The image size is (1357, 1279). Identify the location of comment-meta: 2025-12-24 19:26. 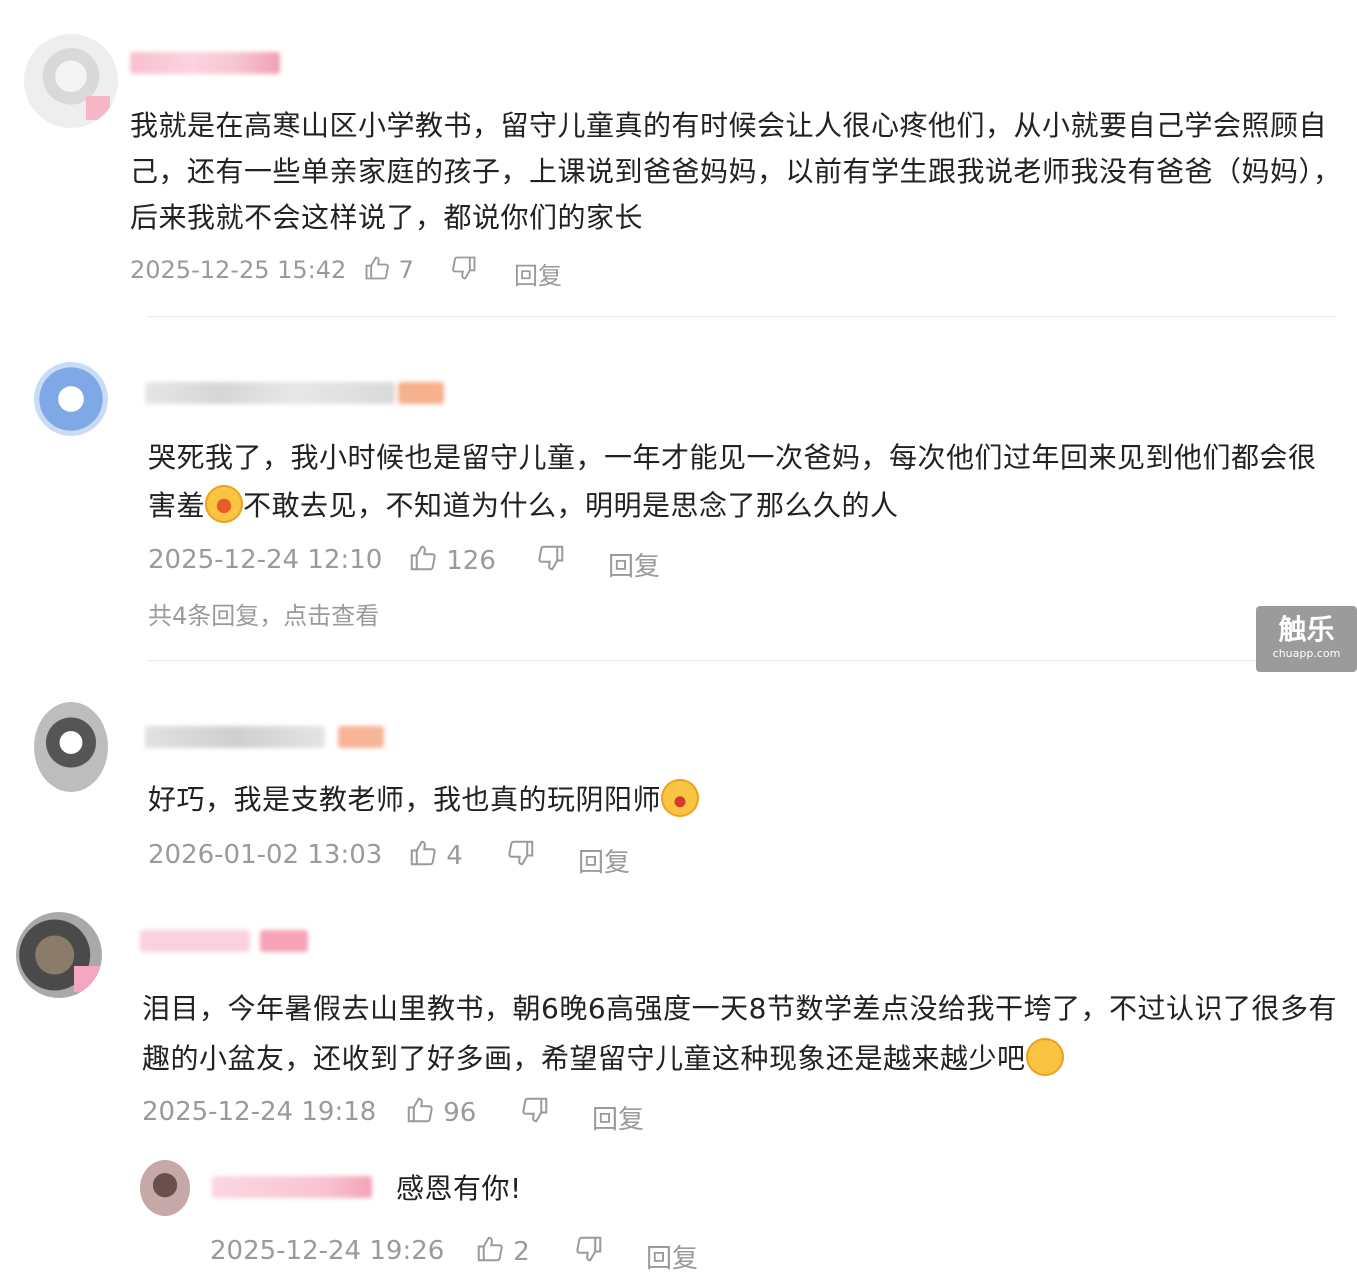
(327, 1251).